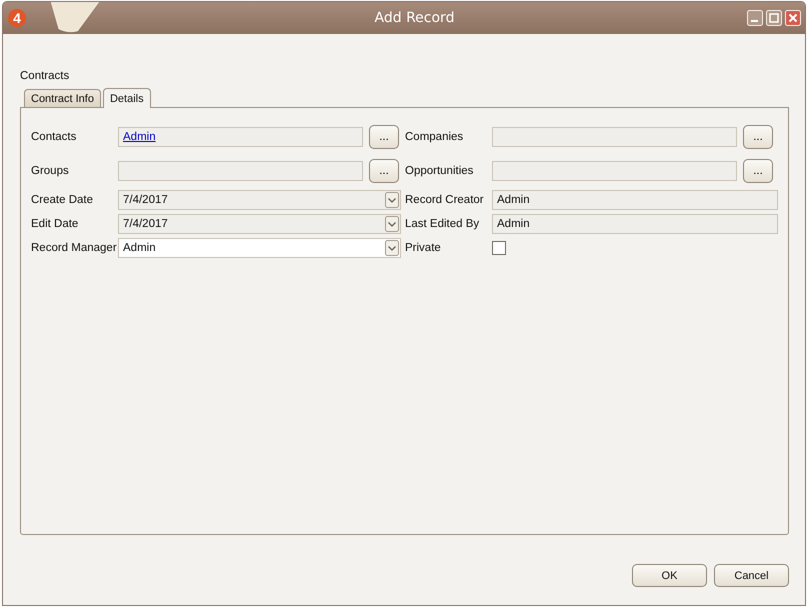 The height and width of the screenshot is (609, 808). What do you see at coordinates (54, 137) in the screenshot?
I see `field-label: Contacts` at bounding box center [54, 137].